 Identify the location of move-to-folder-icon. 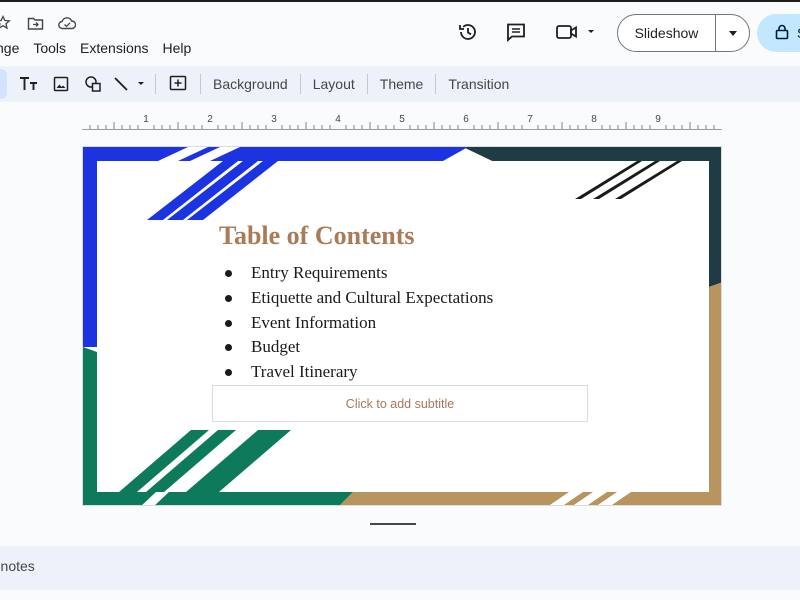
(35, 23).